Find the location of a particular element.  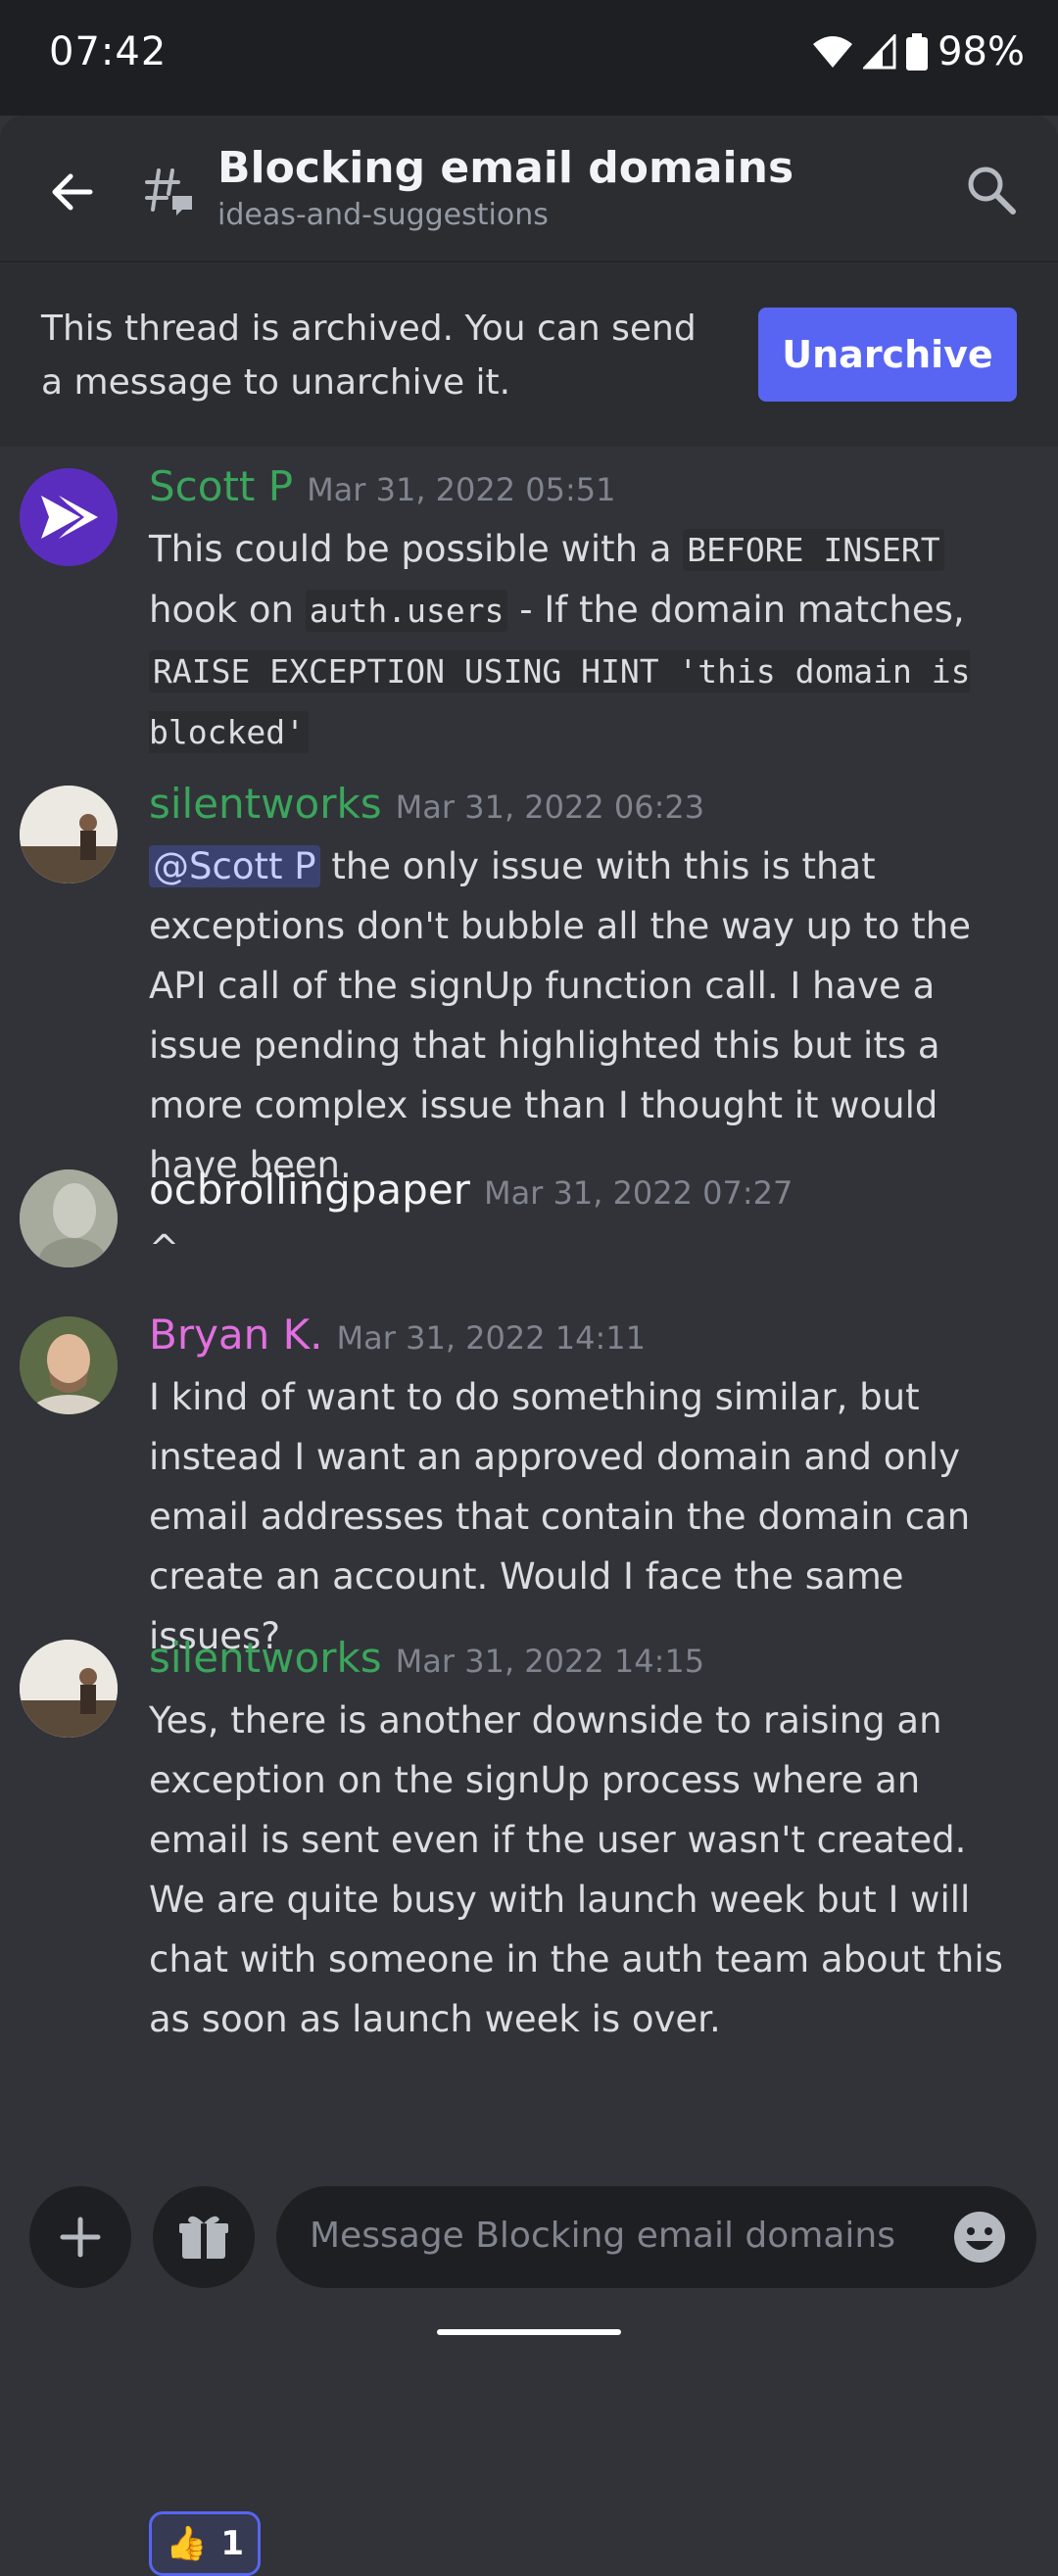

channel-name: ideas-and-suggestions is located at coordinates (383, 215).